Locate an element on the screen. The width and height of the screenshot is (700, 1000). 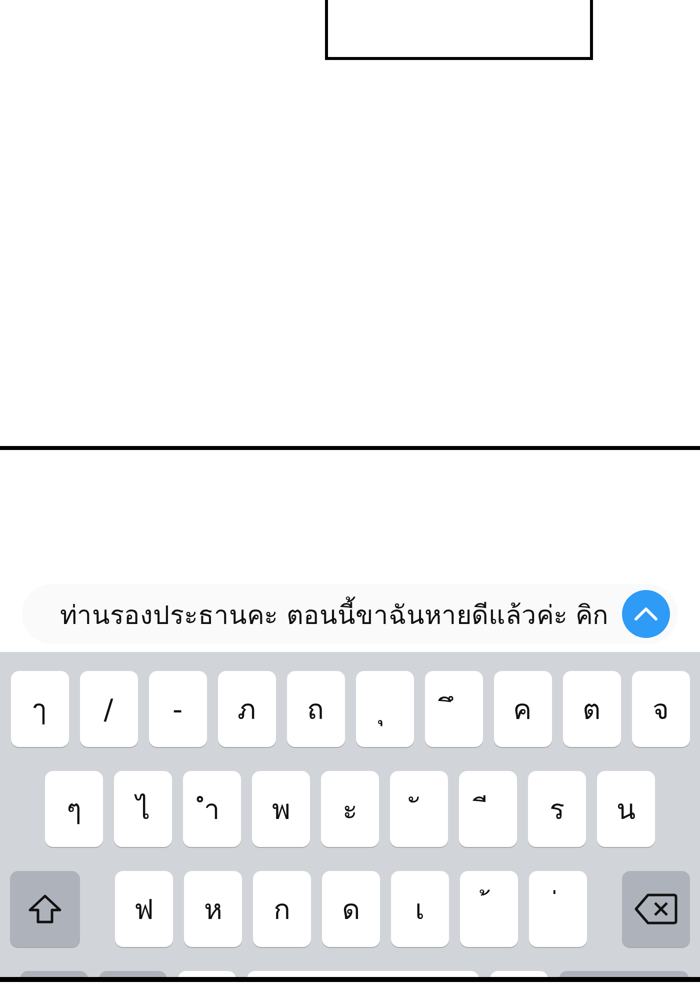
keyboard-key: ต is located at coordinates (591, 709).